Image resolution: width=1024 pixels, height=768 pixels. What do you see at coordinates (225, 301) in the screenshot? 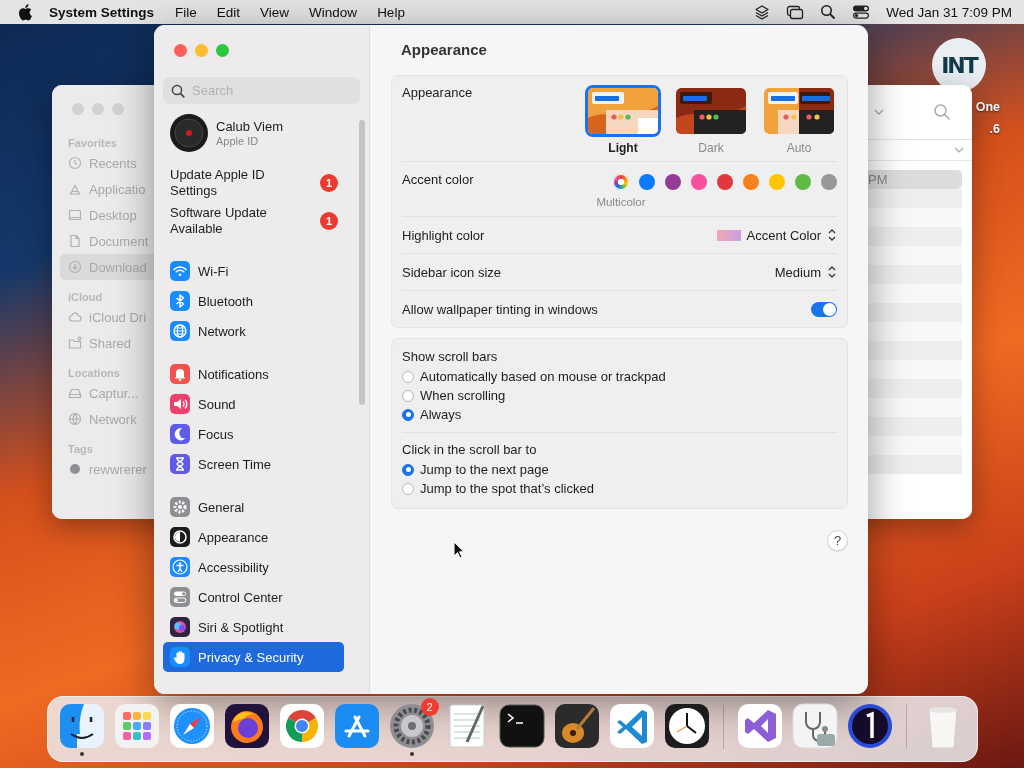
I see `item-label: Bluetooth` at bounding box center [225, 301].